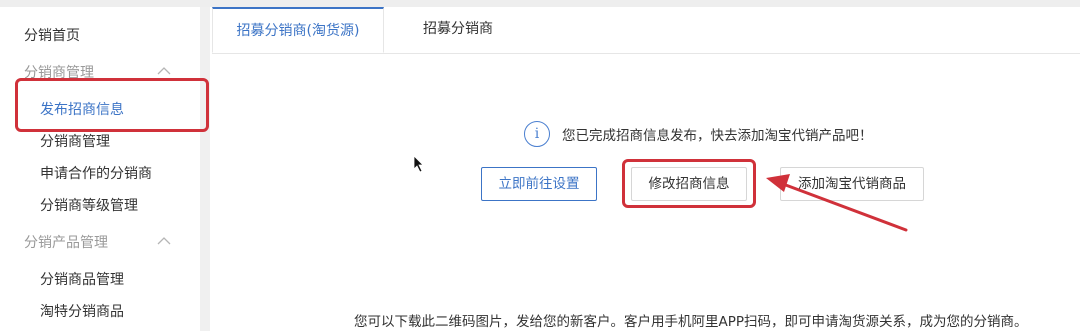  Describe the element at coordinates (418, 164) in the screenshot. I see `mouse-cursor-icon` at that location.